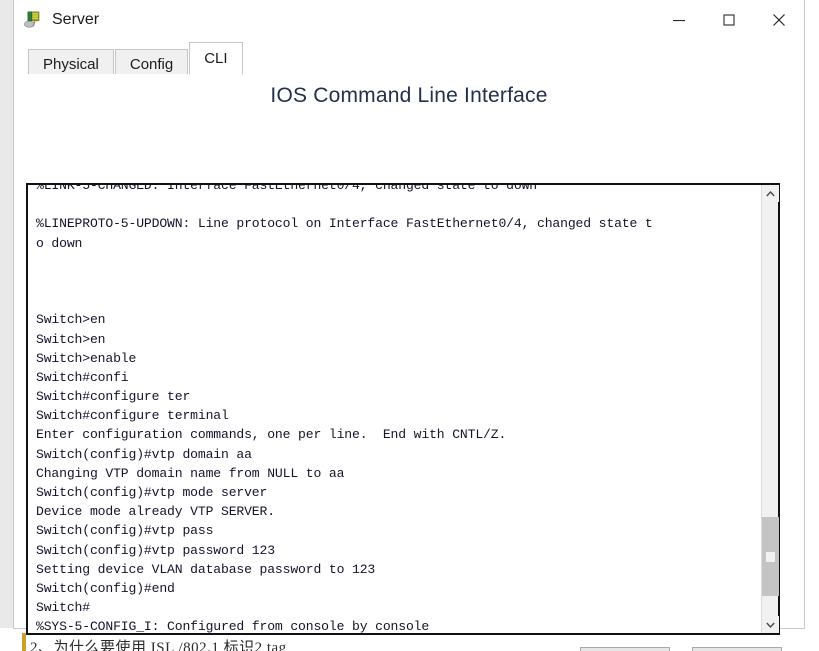 The height and width of the screenshot is (651, 819). I want to click on tab-cli: CLI, so click(216, 58).